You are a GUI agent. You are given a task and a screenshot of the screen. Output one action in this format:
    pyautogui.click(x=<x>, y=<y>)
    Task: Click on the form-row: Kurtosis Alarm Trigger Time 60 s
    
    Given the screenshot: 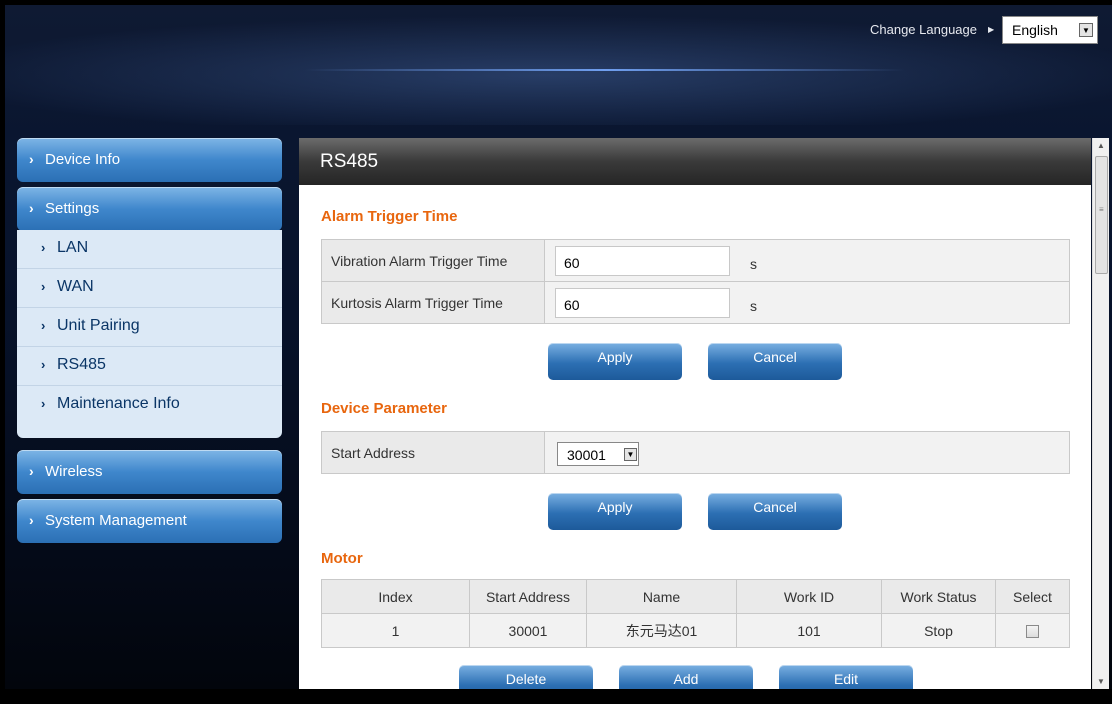 What is the action you would take?
    pyautogui.click(x=695, y=302)
    